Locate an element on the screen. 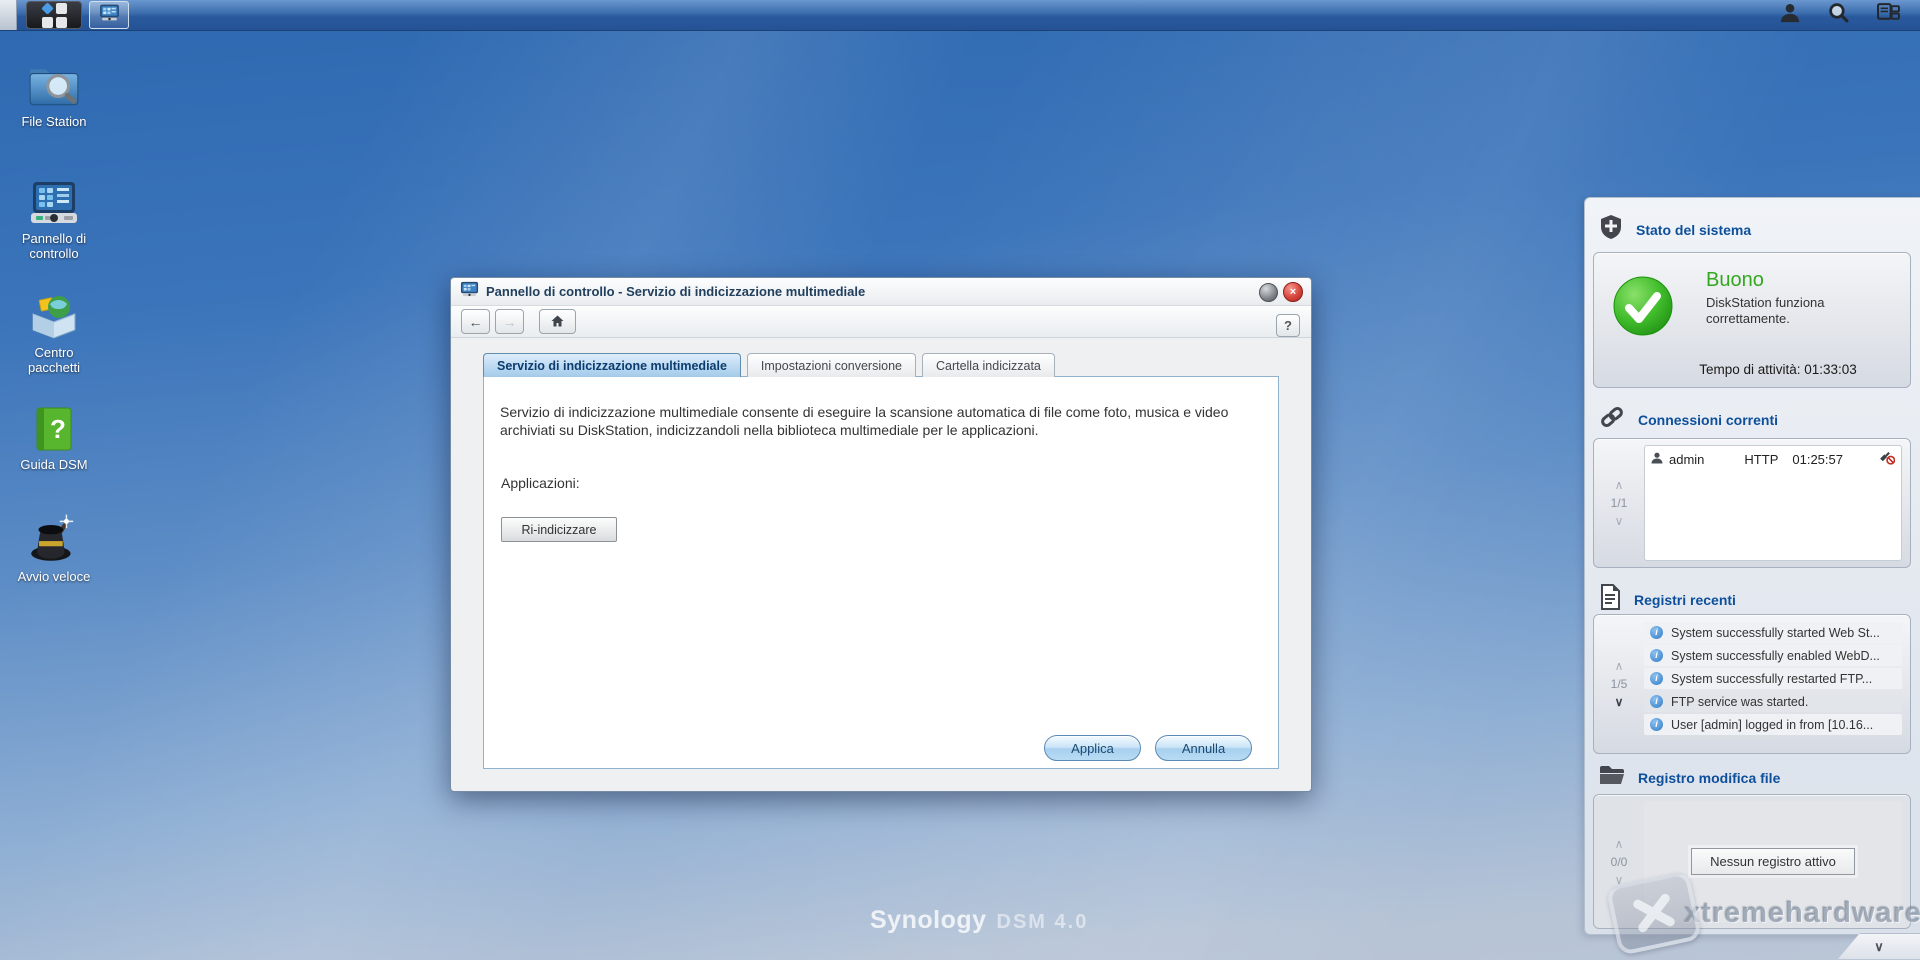 The image size is (1920, 960). dsm-branding: Synology DSM 4.0 is located at coordinates (979, 920).